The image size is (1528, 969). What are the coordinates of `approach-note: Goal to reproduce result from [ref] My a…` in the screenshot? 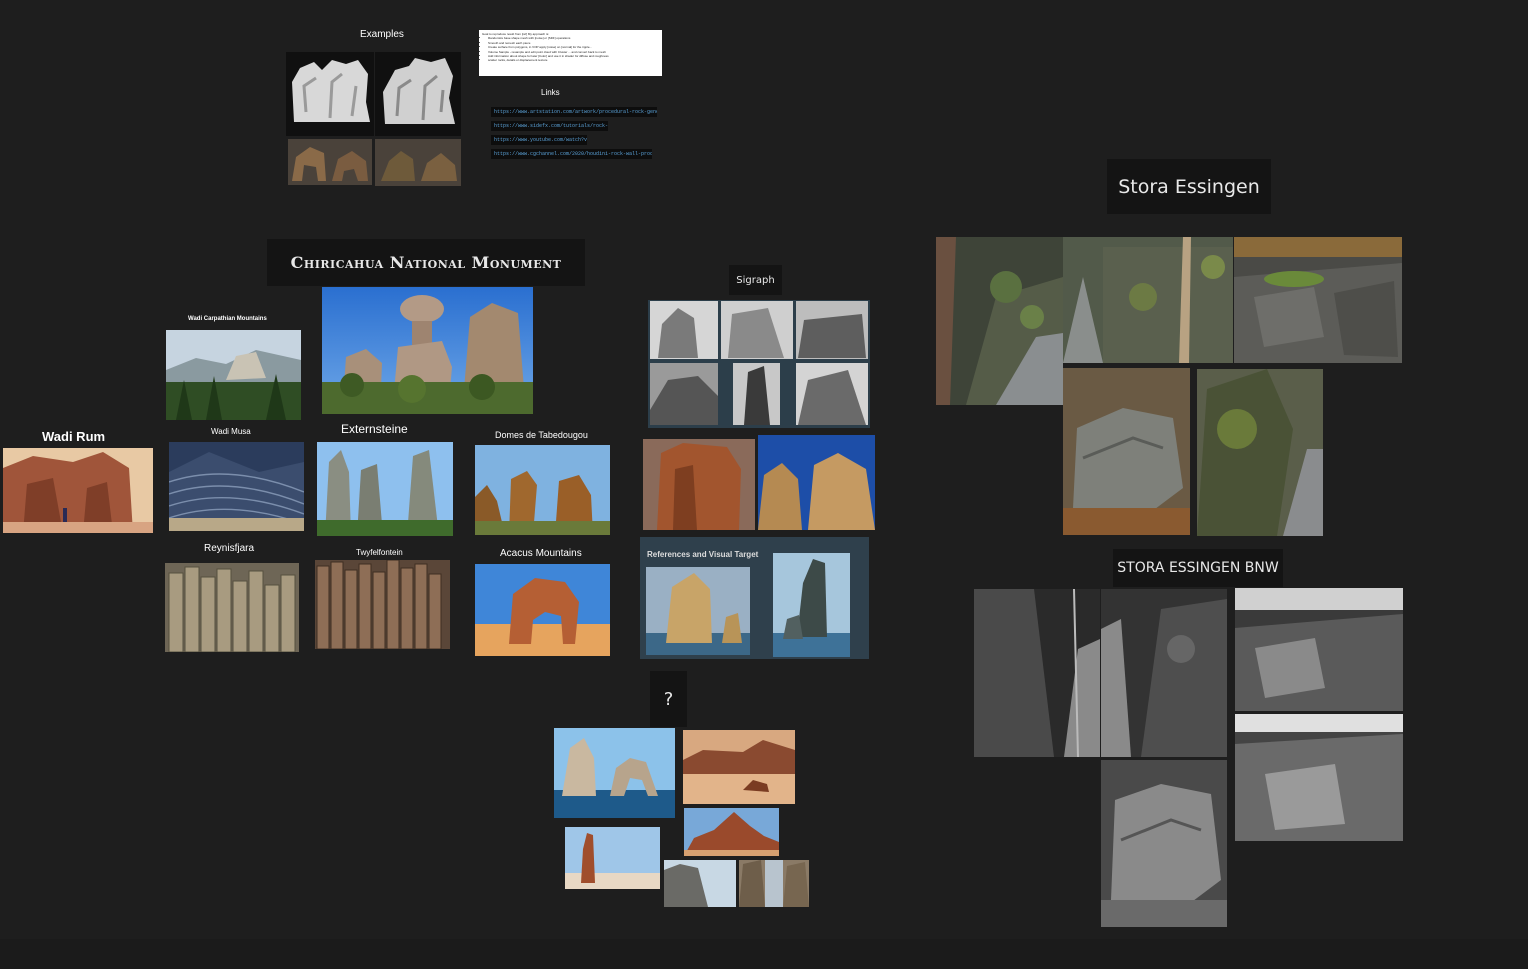 It's located at (570, 53).